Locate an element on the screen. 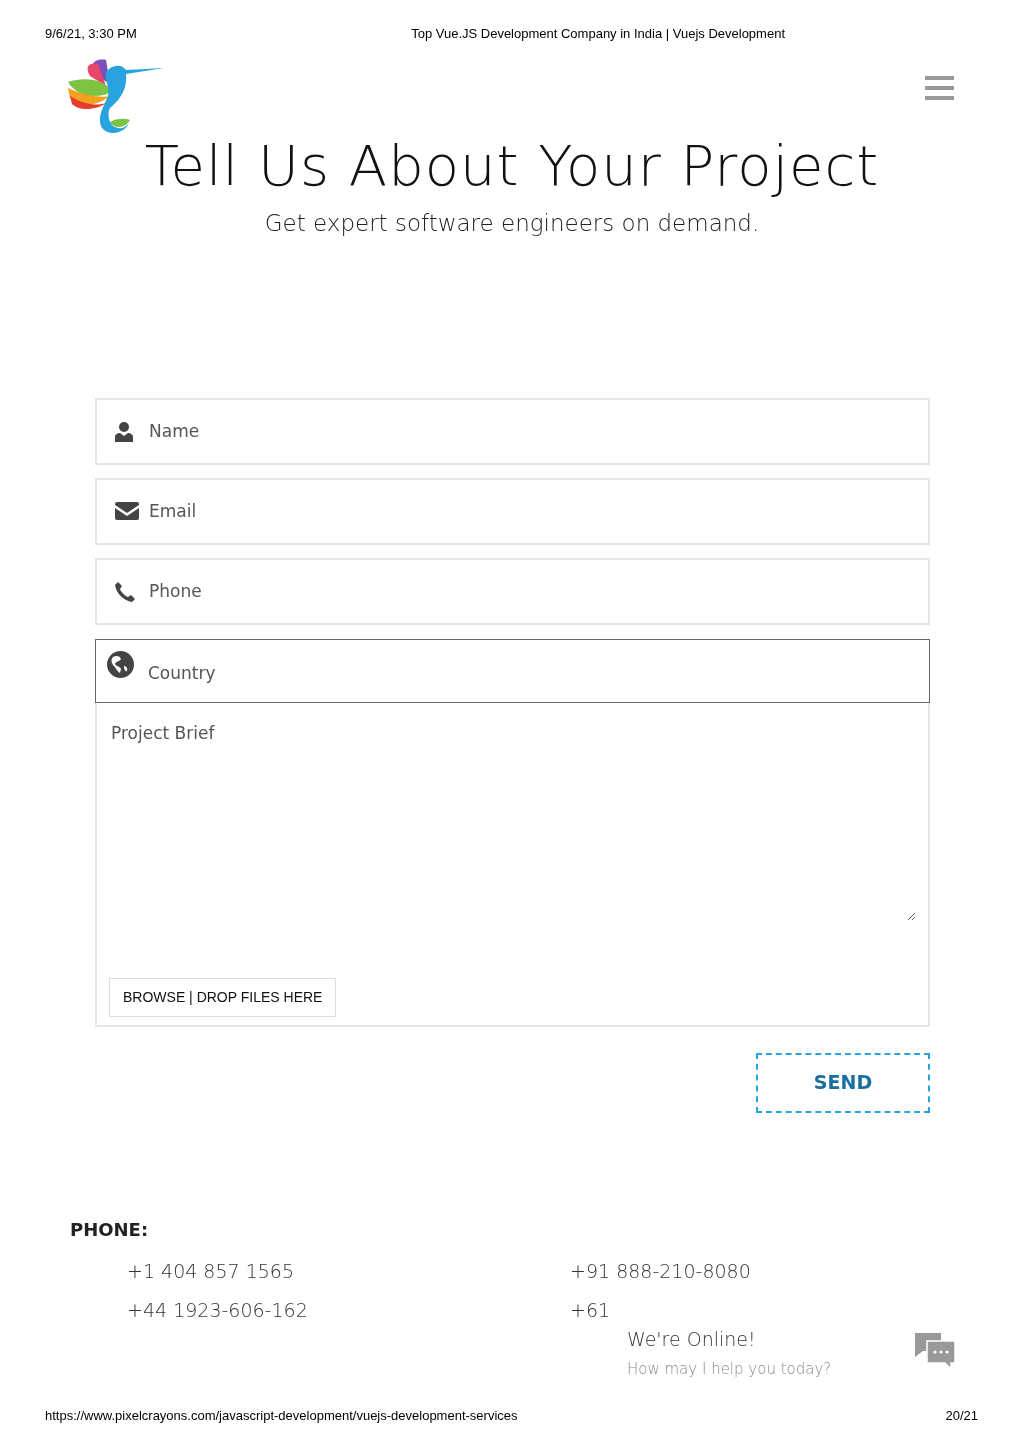  chat-subtitle: How may I help you today? is located at coordinates (729, 1369).